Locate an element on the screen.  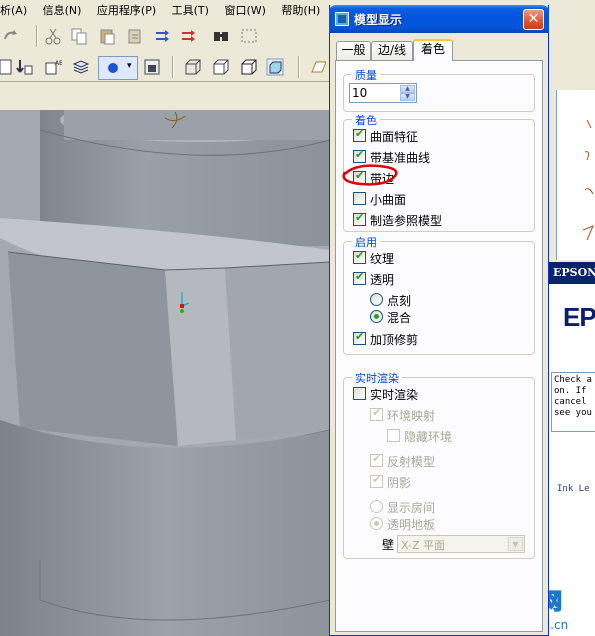
checkbox-label: 加顶修剪 is located at coordinates (394, 340).